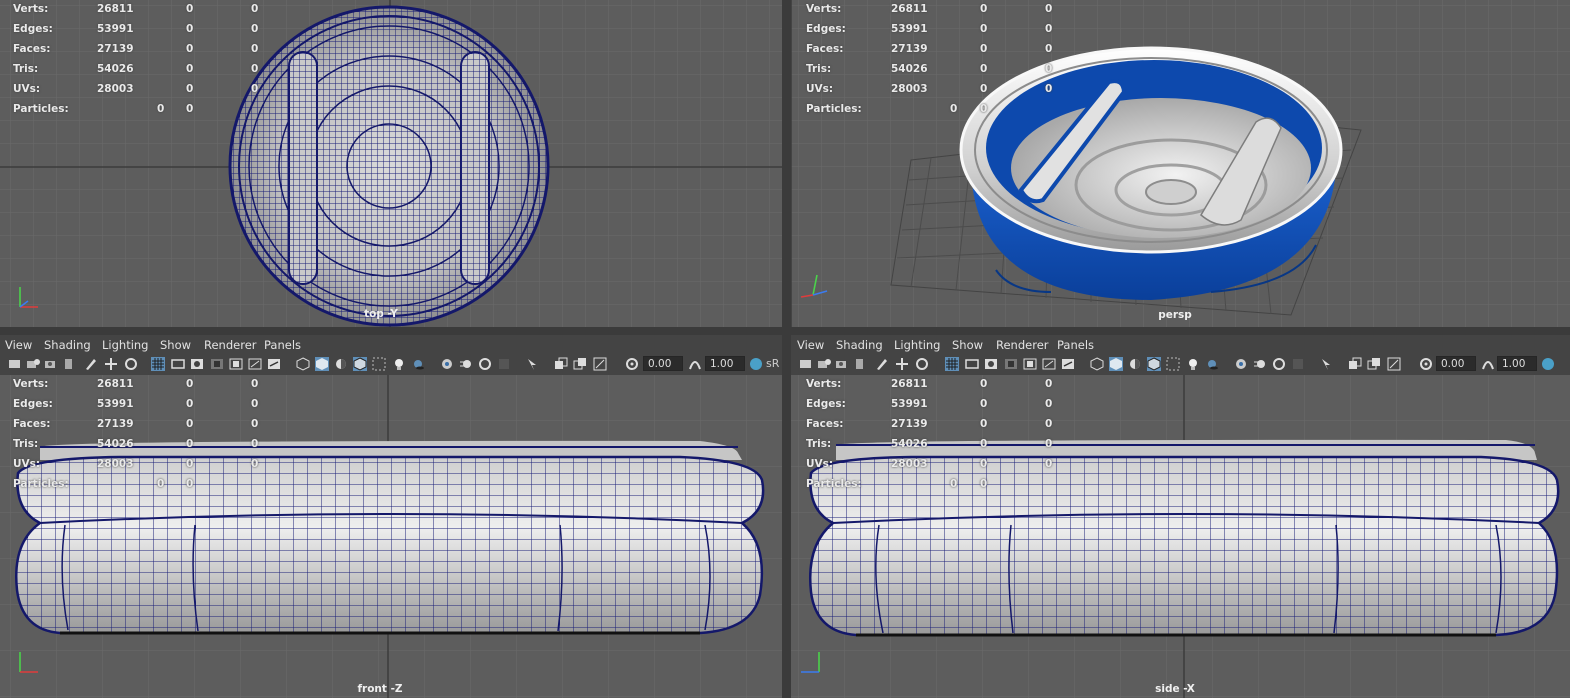 The width and height of the screenshot is (1570, 698). I want to click on color-space-label: sR, so click(772, 363).